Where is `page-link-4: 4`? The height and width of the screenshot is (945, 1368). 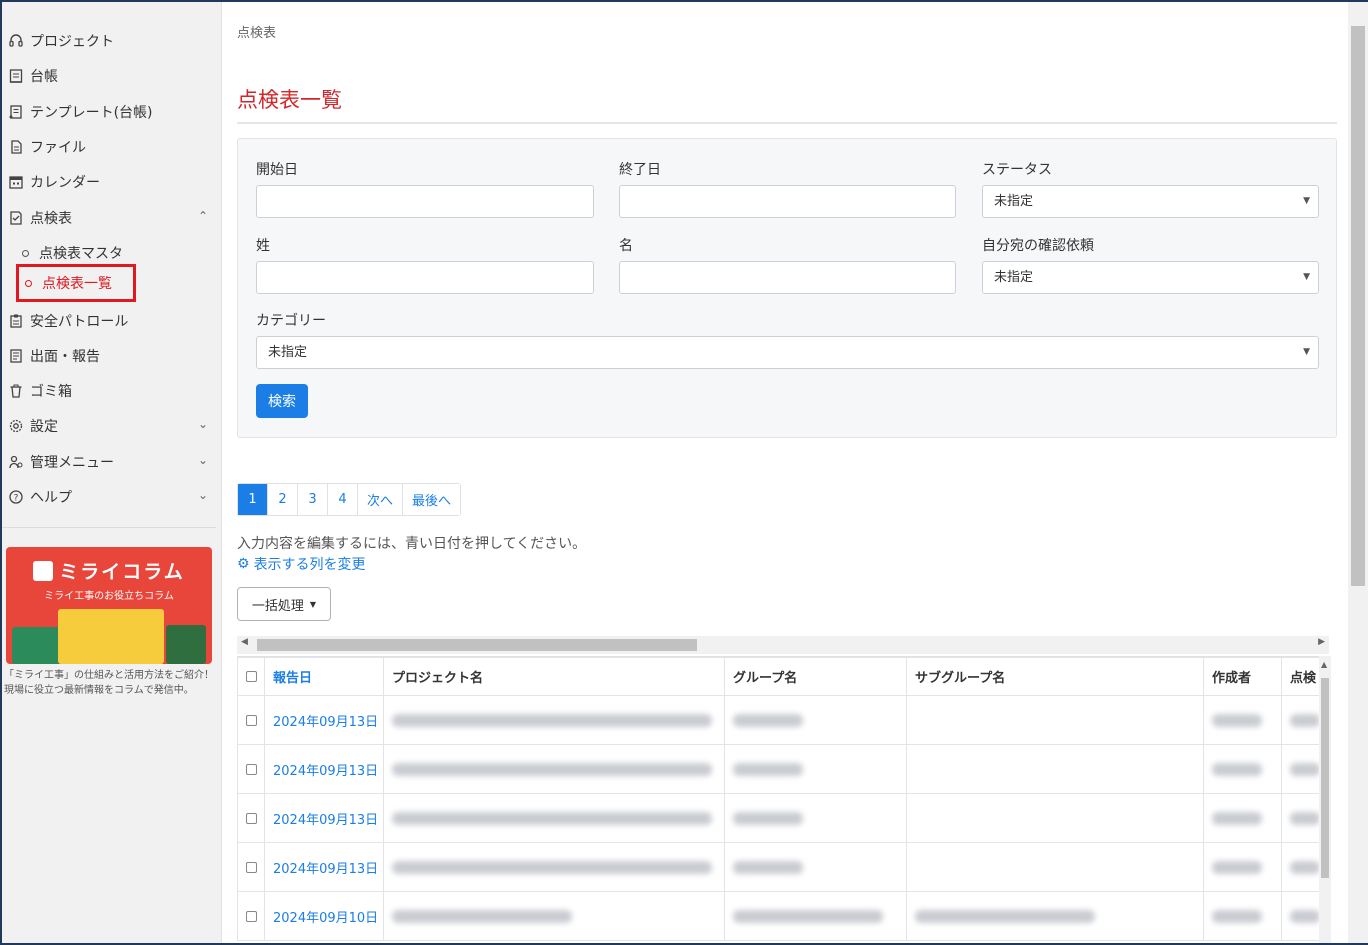
page-link-4: 4 is located at coordinates (343, 499).